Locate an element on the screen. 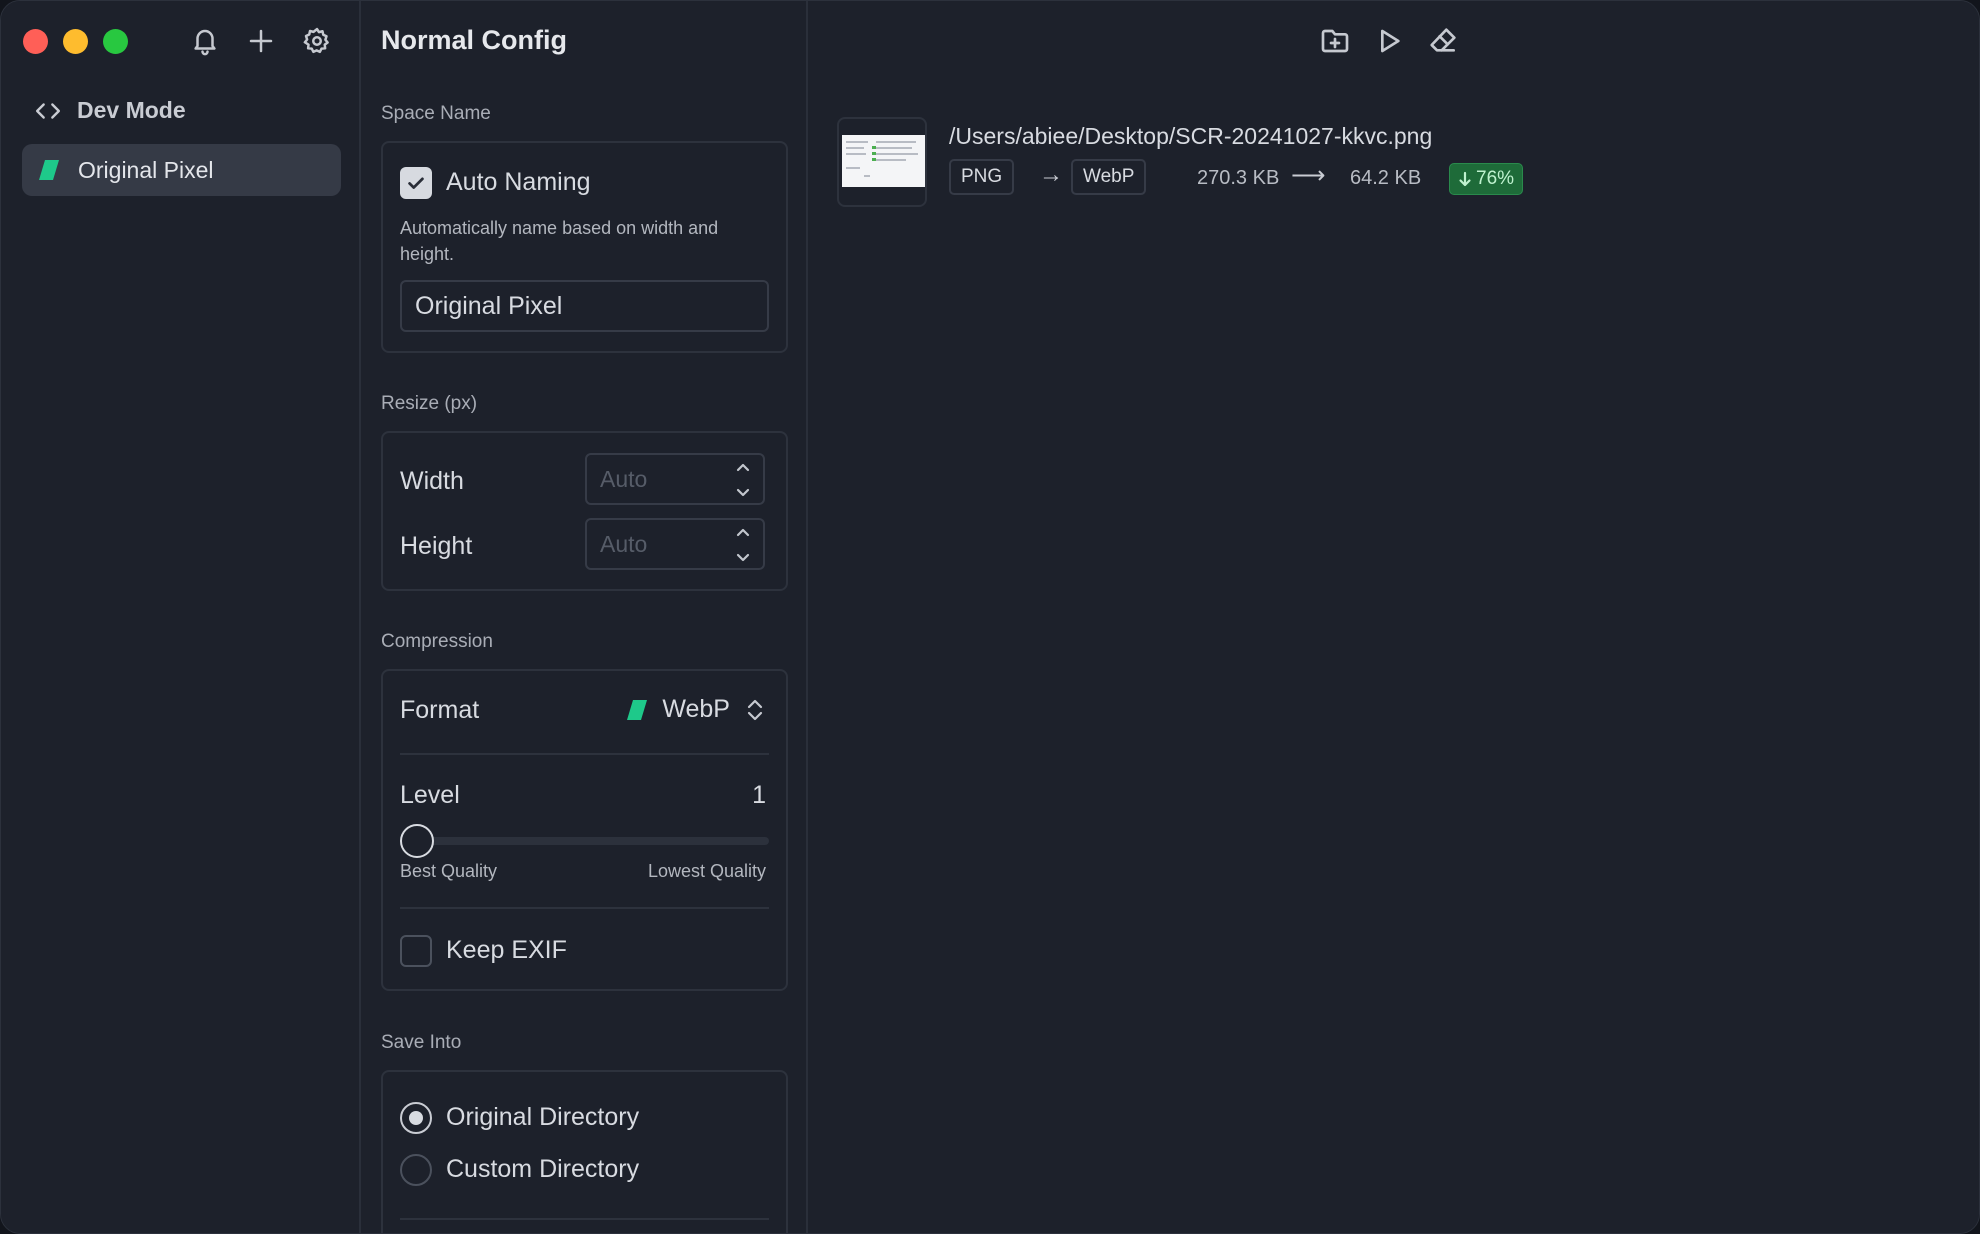 The image size is (1980, 1234). format-value: WebP is located at coordinates (696, 709).